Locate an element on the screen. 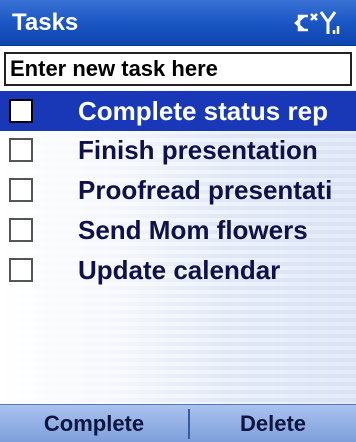 The width and height of the screenshot is (356, 442). task-row-finish-presentation: Finish presentation is located at coordinates (178, 150).